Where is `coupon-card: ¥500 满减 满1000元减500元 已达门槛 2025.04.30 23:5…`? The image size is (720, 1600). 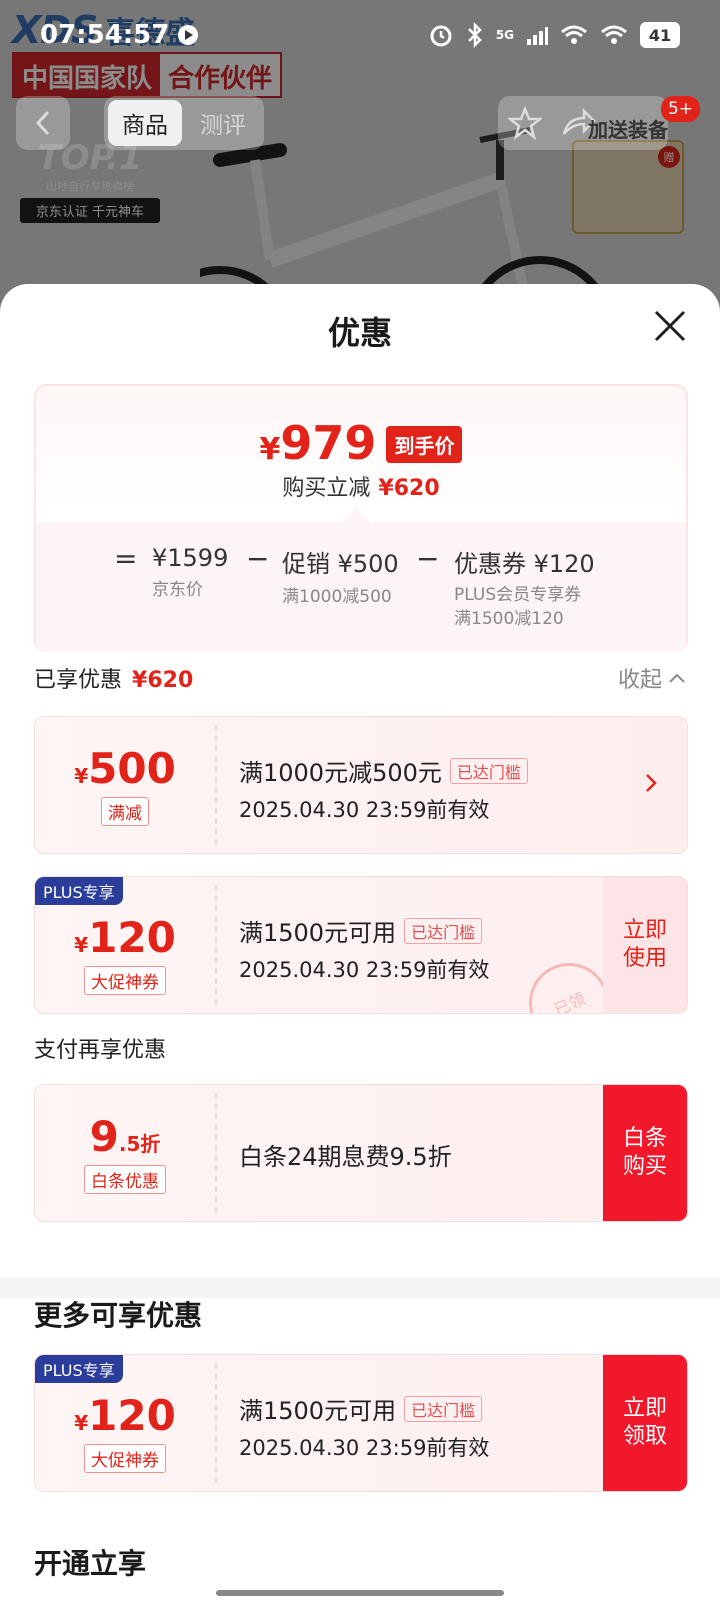
coupon-card: ¥500 满减 满1000元减500元 已达门槛 2025.04.30 23:5… is located at coordinates (361, 785).